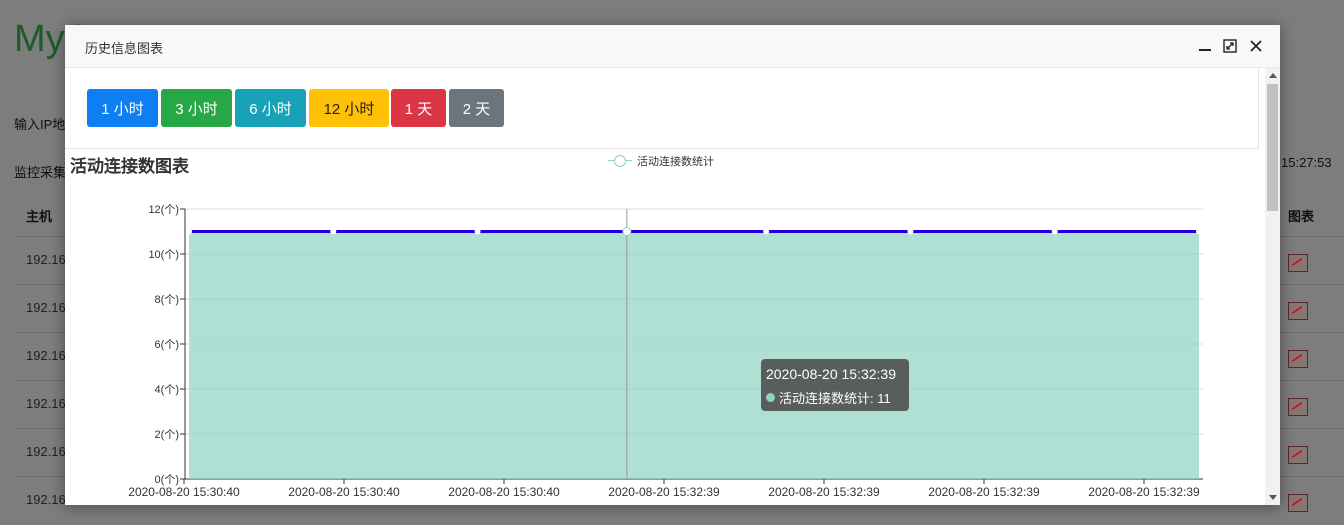 The width and height of the screenshot is (1344, 525). What do you see at coordinates (675, 162) in the screenshot?
I see `legend-label: 活动连接数统计` at bounding box center [675, 162].